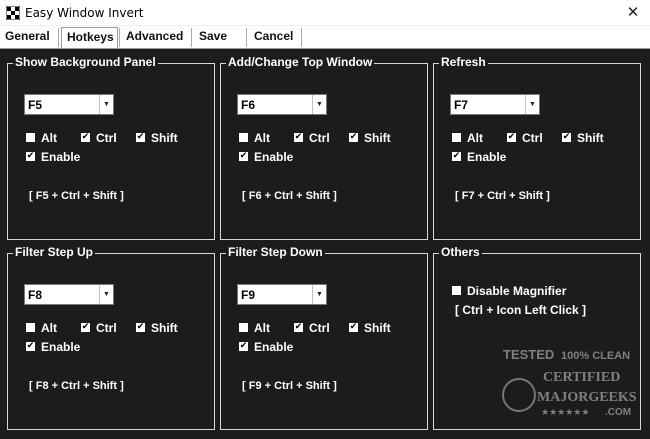 The height and width of the screenshot is (439, 650). What do you see at coordinates (587, 397) in the screenshot?
I see `watermark-text: MAJORGEEKS` at bounding box center [587, 397].